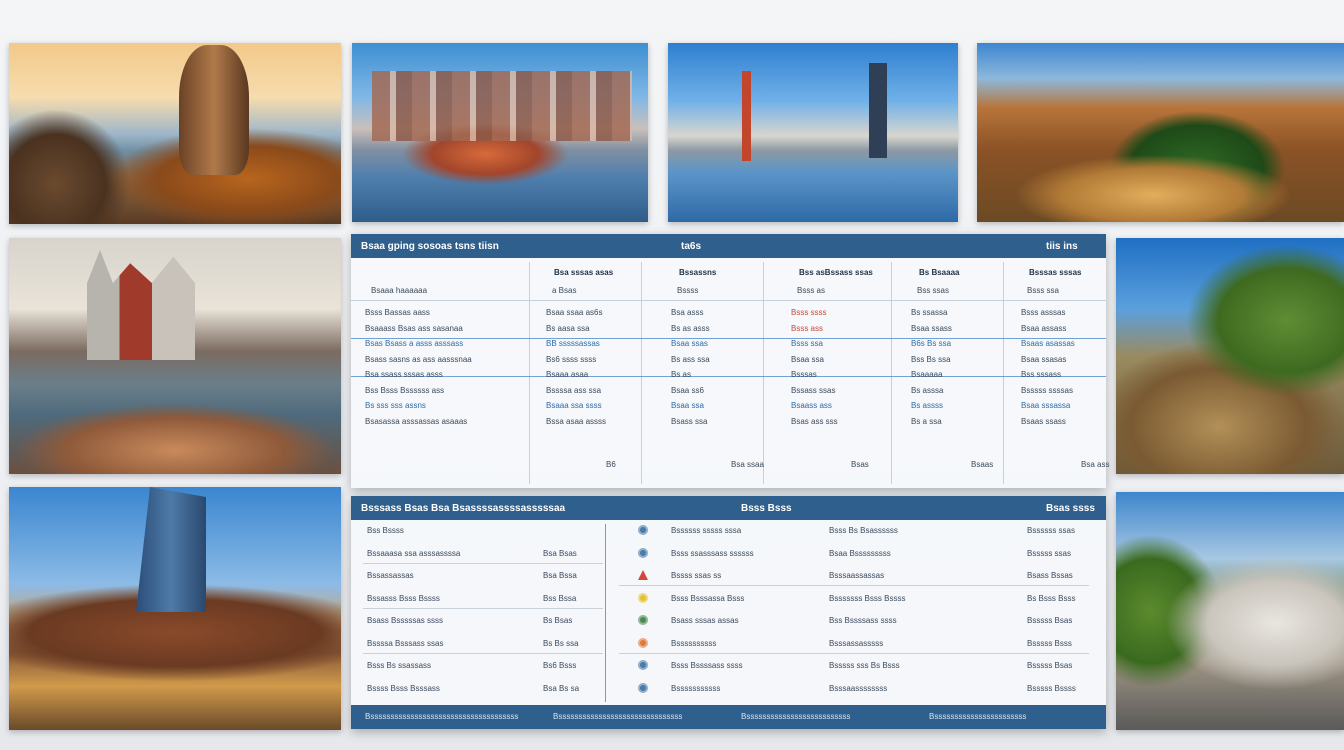 The width and height of the screenshot is (1344, 750). What do you see at coordinates (1070, 508) in the screenshot?
I see `list-right-label: Bsas ssss` at bounding box center [1070, 508].